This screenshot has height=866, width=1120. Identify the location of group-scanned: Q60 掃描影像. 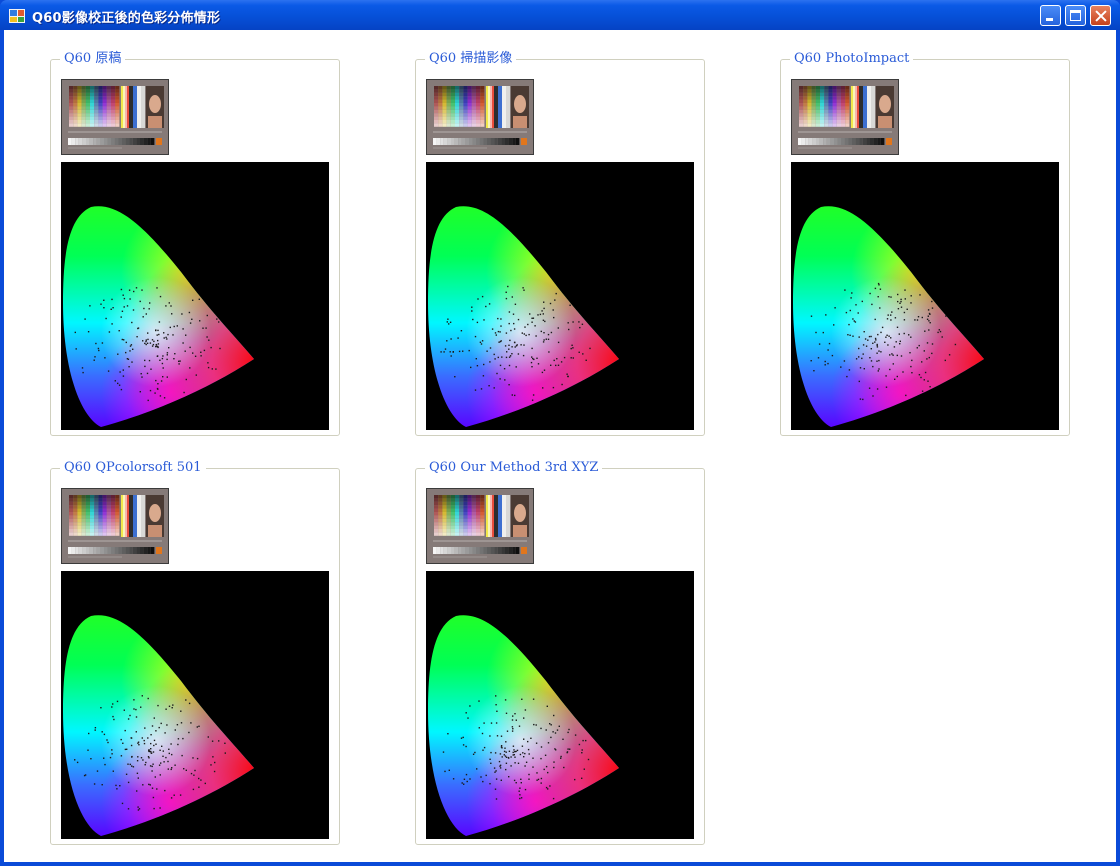
(560, 244).